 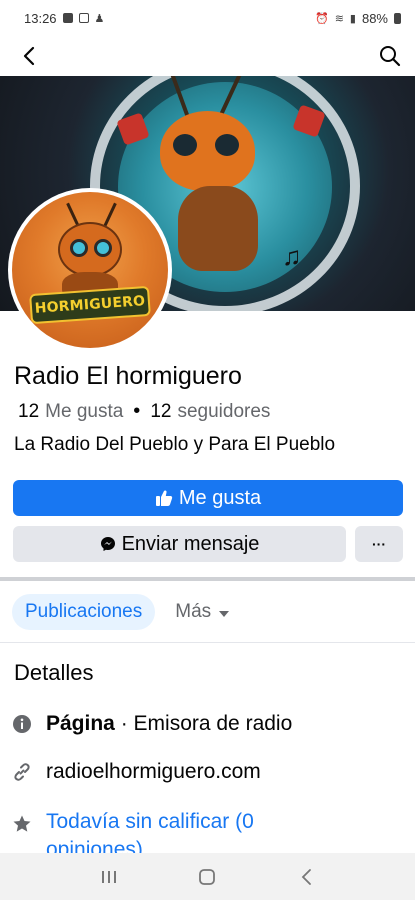 What do you see at coordinates (67, 18) in the screenshot?
I see `gallery-notification-icon` at bounding box center [67, 18].